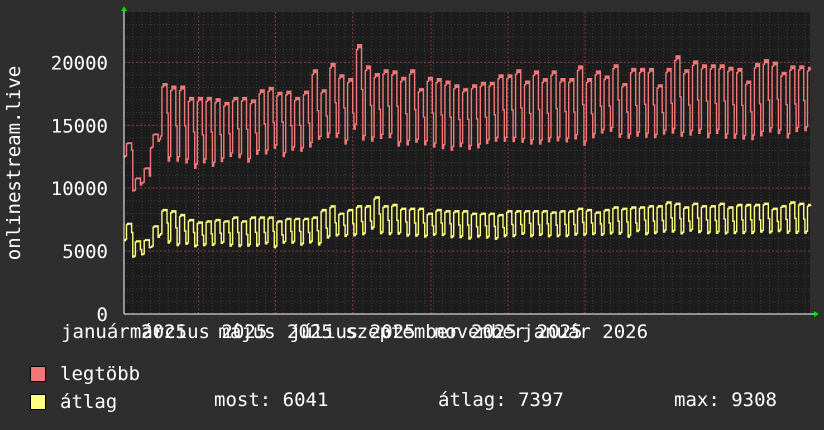 Image resolution: width=824 pixels, height=430 pixels. I want to click on legend-item-atlag: átlag, so click(73, 402).